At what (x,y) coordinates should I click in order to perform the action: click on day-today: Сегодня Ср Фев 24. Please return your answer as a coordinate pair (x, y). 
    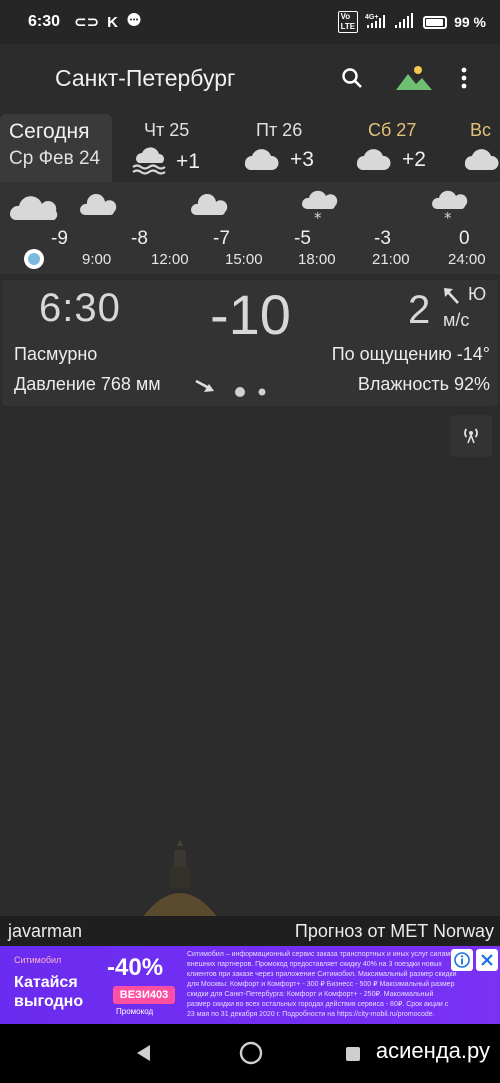
    Looking at the image, I should click on (56, 148).